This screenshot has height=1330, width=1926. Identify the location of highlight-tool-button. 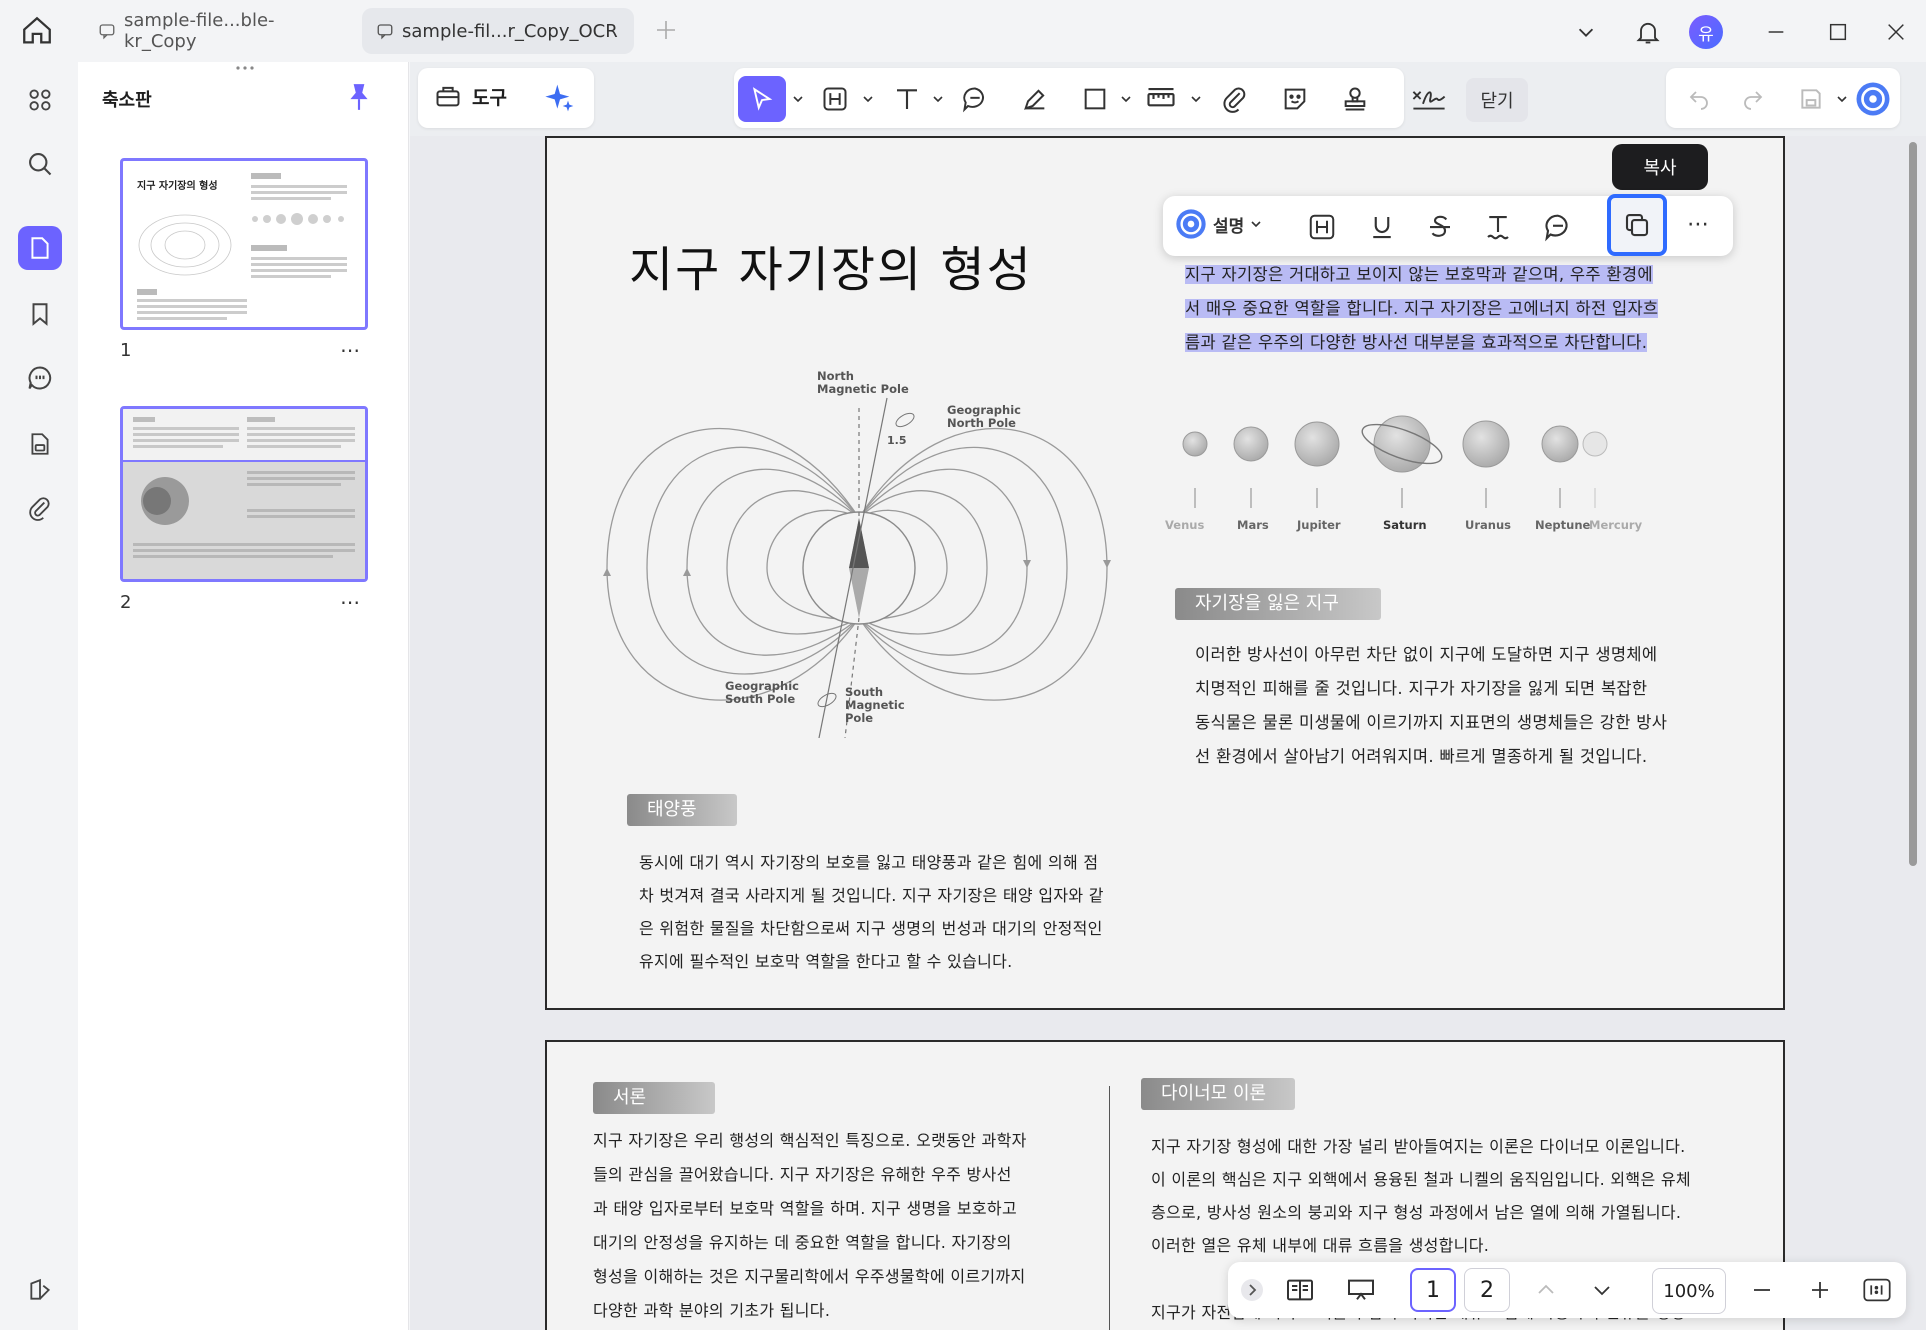
(835, 99).